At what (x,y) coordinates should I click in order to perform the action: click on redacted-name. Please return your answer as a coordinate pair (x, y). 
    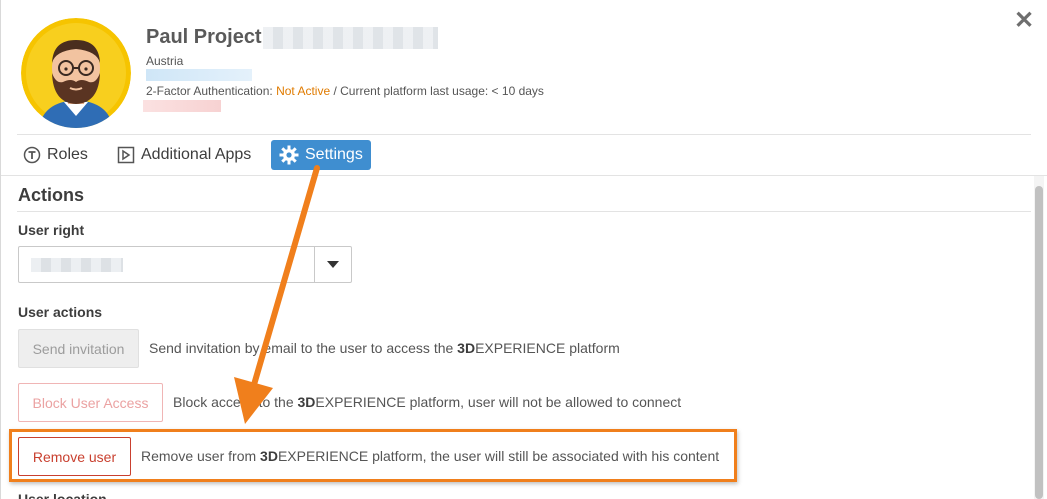
    Looking at the image, I should click on (350, 38).